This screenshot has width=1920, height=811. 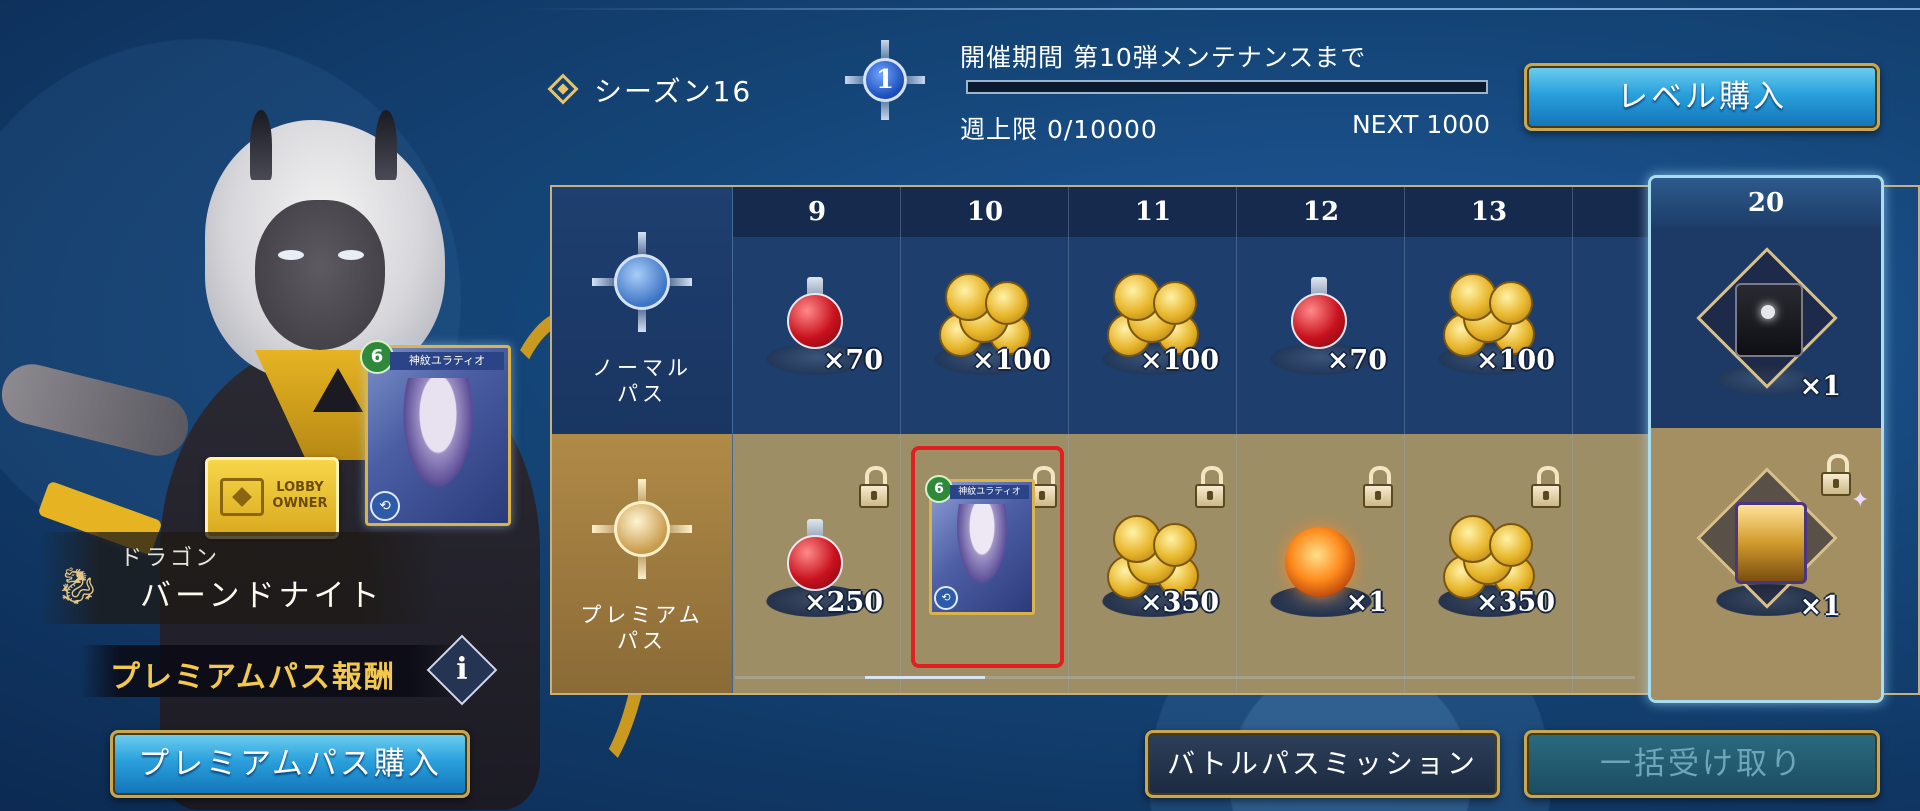 What do you see at coordinates (377, 357) in the screenshot?
I see `card-cost: 6` at bounding box center [377, 357].